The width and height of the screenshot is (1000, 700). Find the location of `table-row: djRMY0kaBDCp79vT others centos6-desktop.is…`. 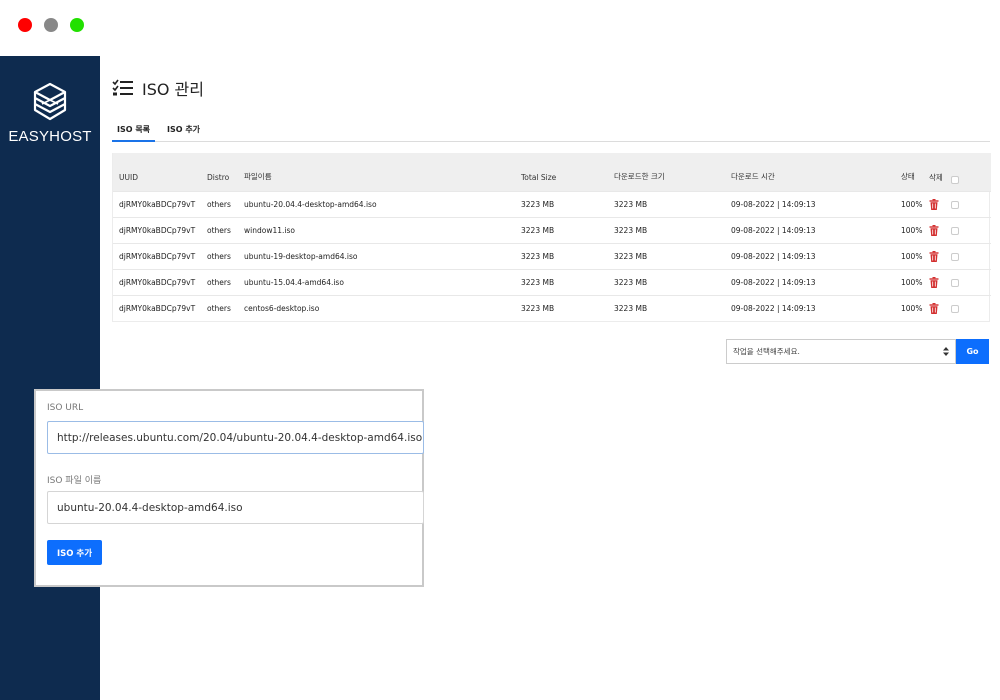

table-row: djRMY0kaBDCp79vT others centos6-desktop.is… is located at coordinates (552, 307).